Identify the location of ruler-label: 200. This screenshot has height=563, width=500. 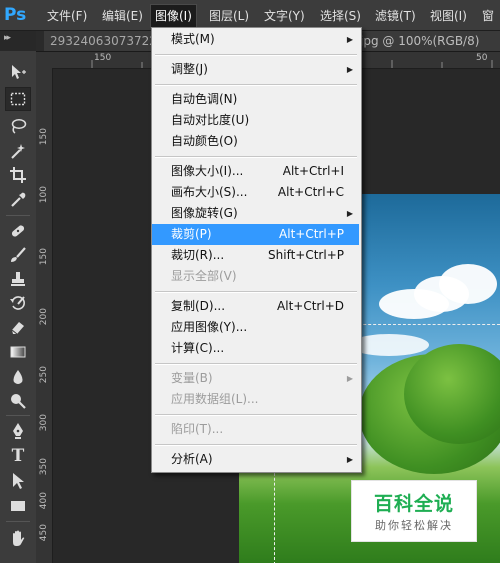
(44, 317).